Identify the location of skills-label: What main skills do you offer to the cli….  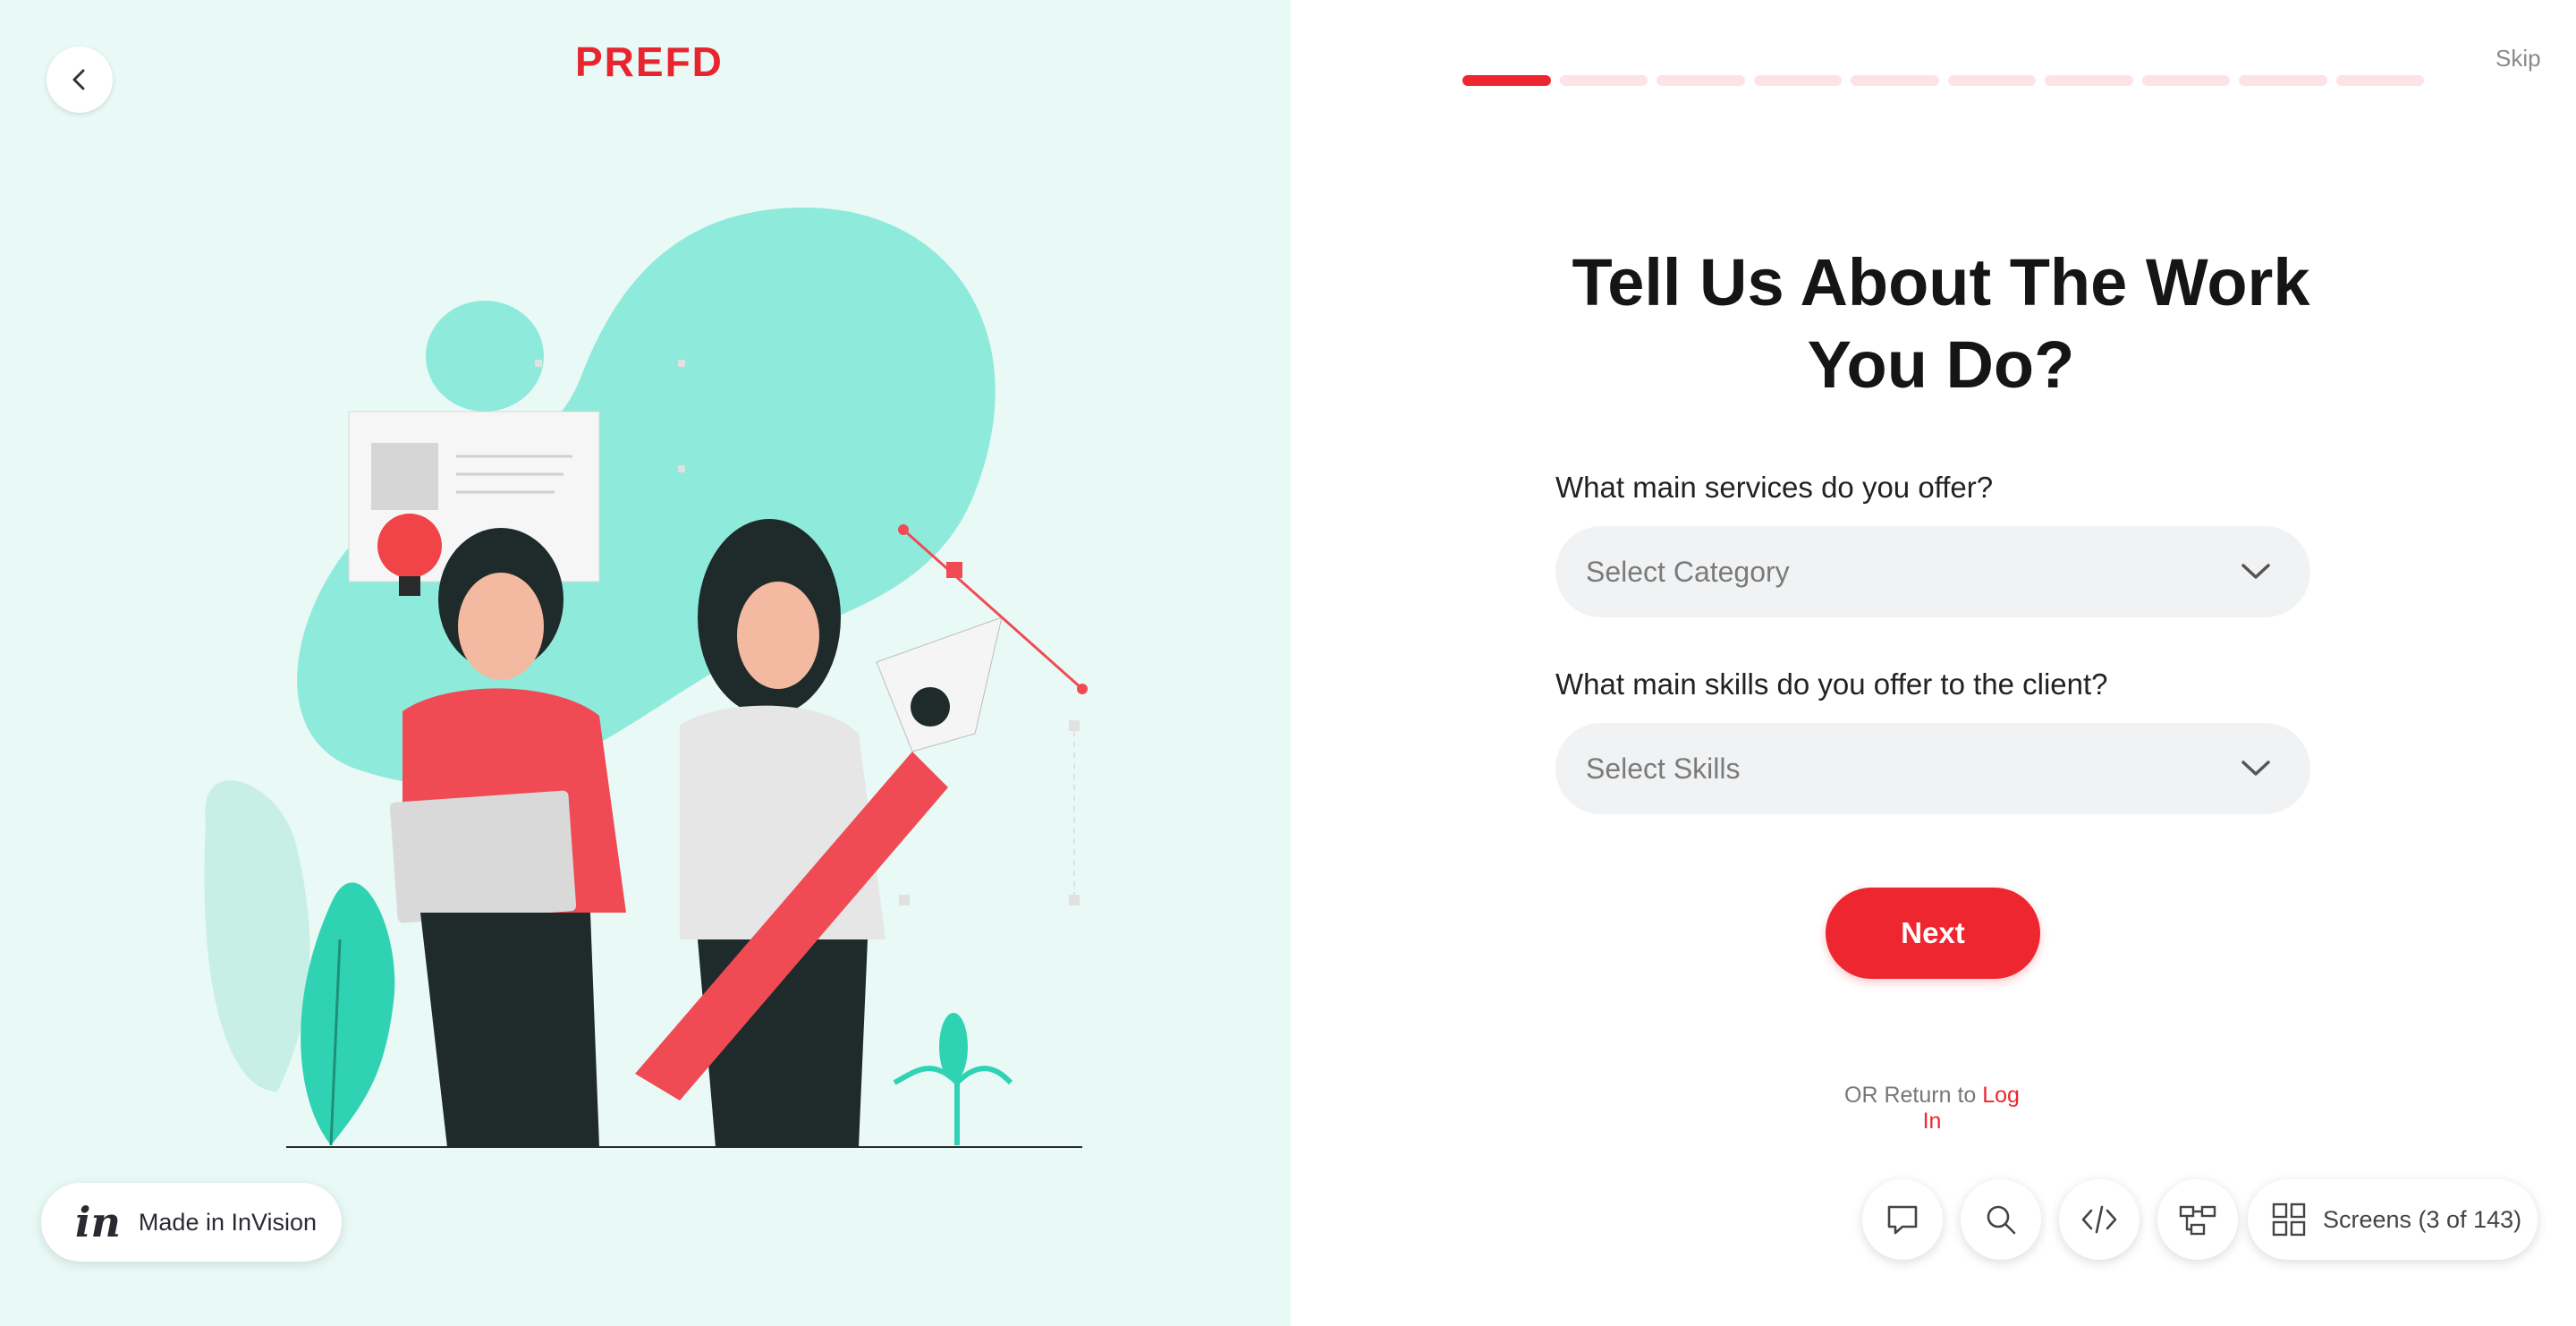
(1831, 684).